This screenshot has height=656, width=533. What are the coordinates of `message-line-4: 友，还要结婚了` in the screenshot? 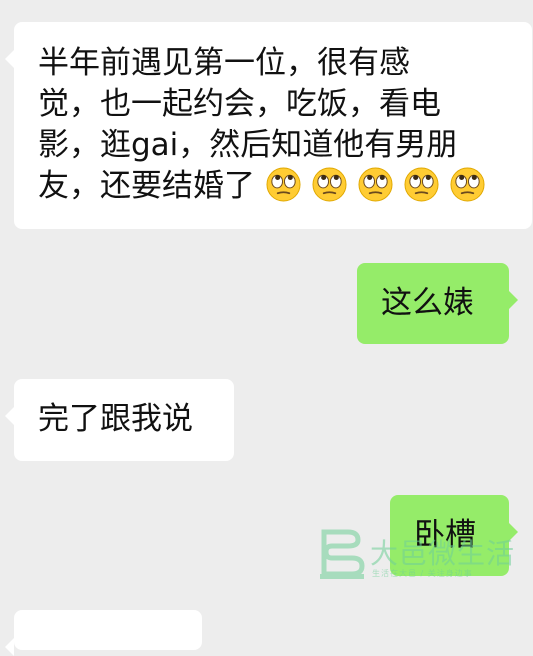 It's located at (285, 186).